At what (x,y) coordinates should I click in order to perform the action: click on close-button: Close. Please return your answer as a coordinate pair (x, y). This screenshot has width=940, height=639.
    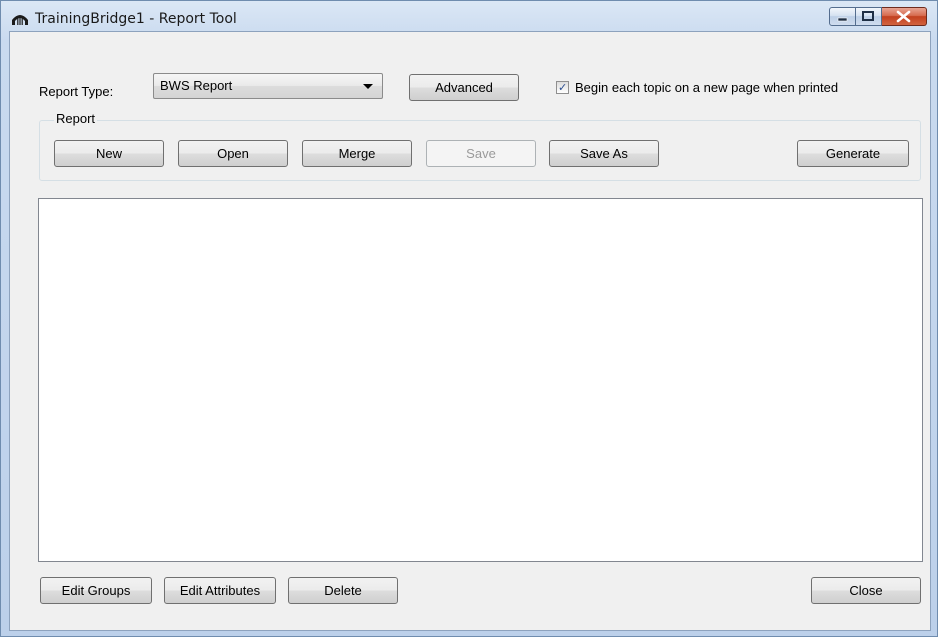
    Looking at the image, I should click on (866, 590).